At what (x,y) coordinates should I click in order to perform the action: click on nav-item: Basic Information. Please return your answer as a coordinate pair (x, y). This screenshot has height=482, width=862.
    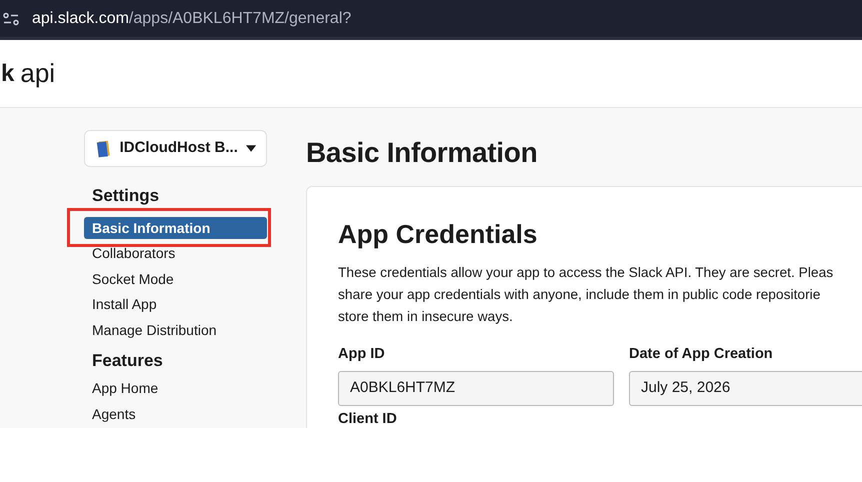
    Looking at the image, I should click on (175, 227).